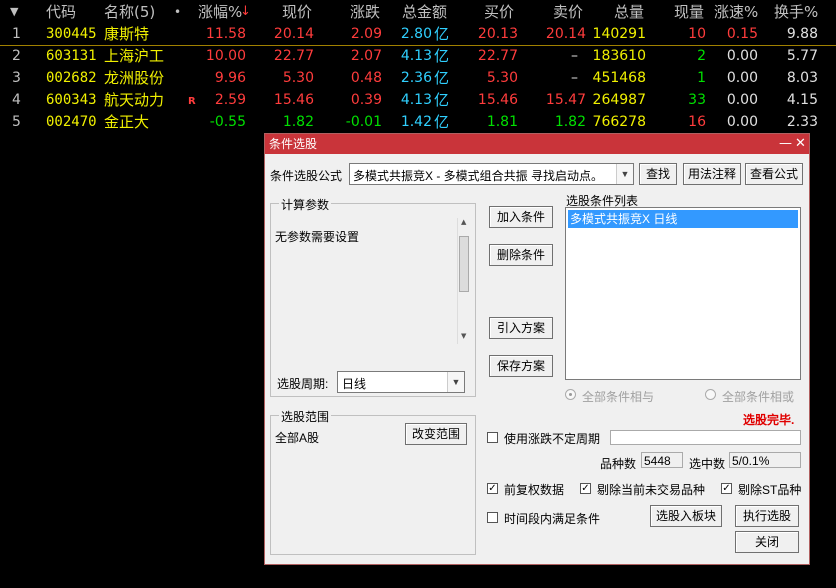 The height and width of the screenshot is (588, 836). I want to click on stock-code: 603131, so click(71, 56).